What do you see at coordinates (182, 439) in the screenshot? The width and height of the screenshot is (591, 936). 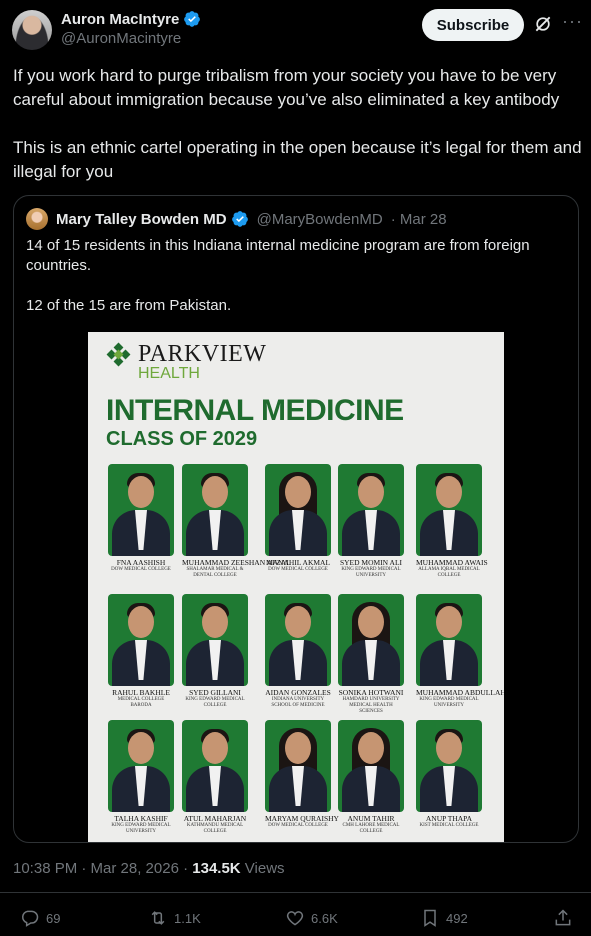 I see `poster-subtitle: CLASS OF 2029` at bounding box center [182, 439].